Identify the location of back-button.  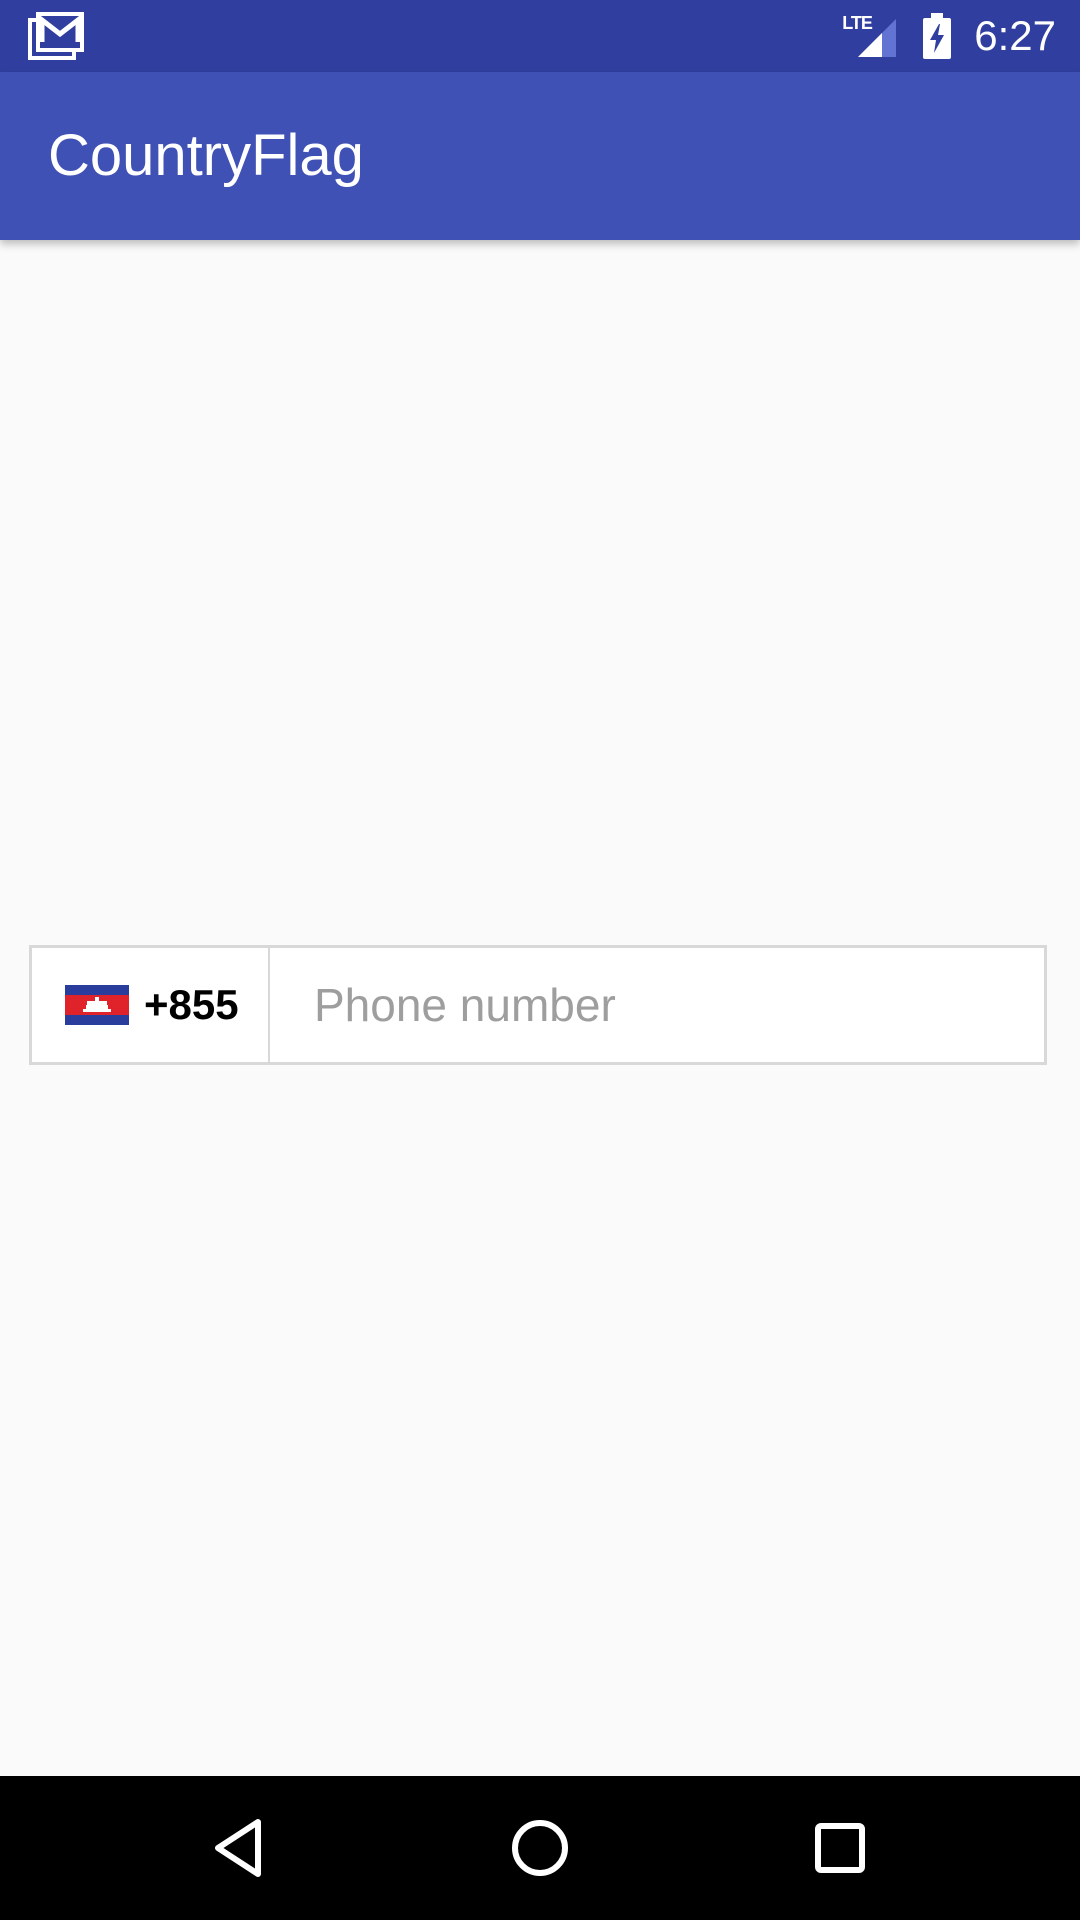
(240, 1848).